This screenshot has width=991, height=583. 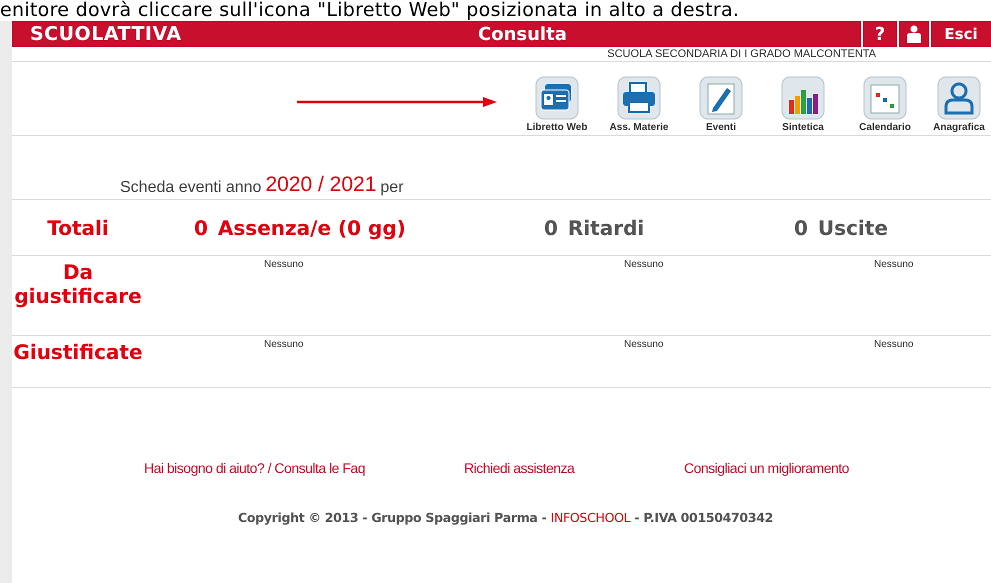 I want to click on toolbar-button: Libretto Web, so click(x=557, y=104).